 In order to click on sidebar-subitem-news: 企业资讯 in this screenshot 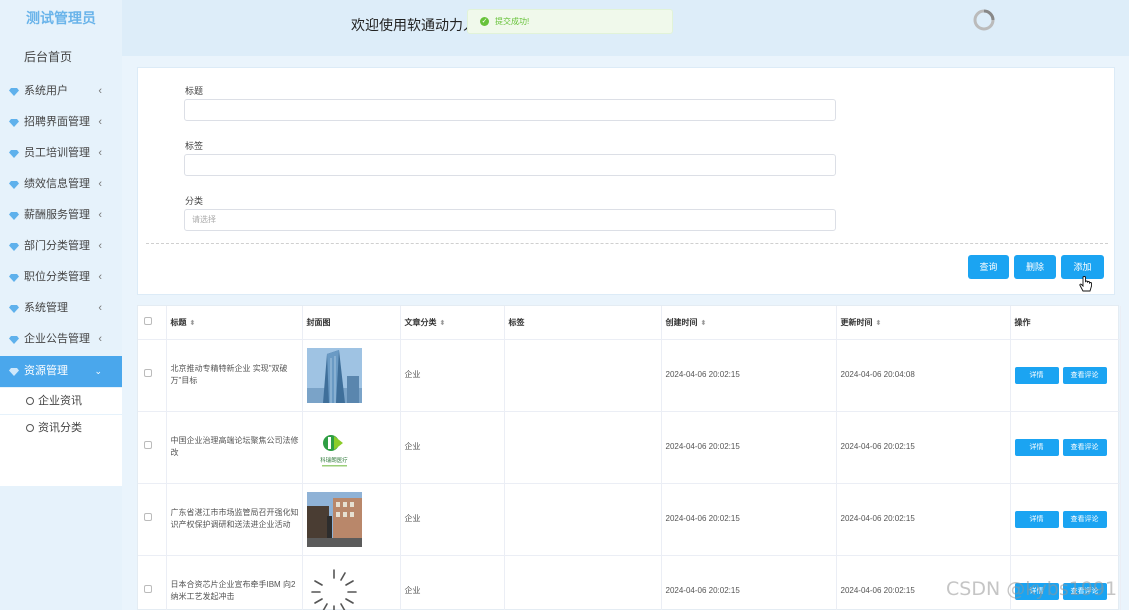, I will do `click(61, 401)`.